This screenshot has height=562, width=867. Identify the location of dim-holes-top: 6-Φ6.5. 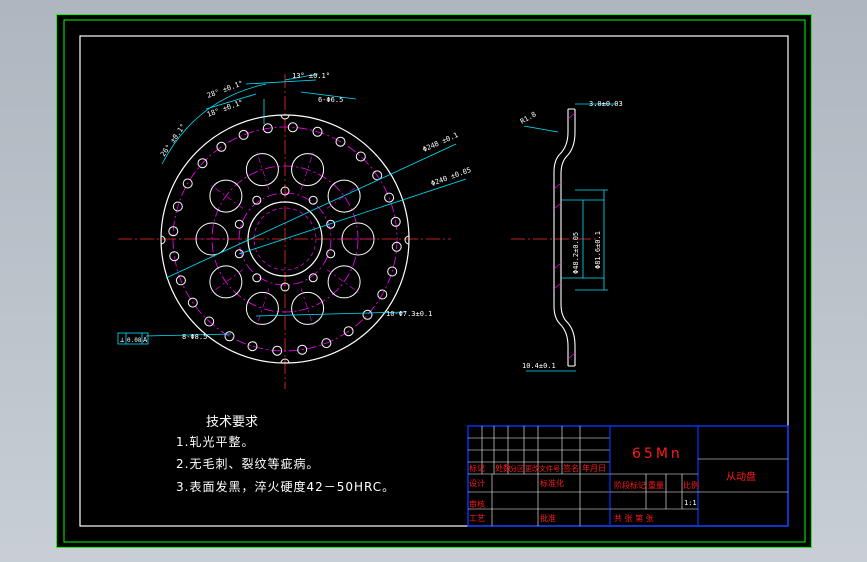
(330, 100).